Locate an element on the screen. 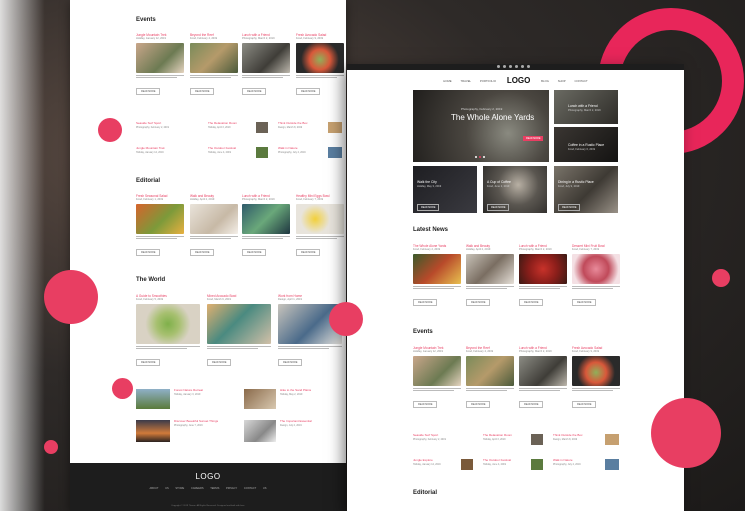 This screenshot has width=745, height=511. decor-circle is located at coordinates (51, 447).